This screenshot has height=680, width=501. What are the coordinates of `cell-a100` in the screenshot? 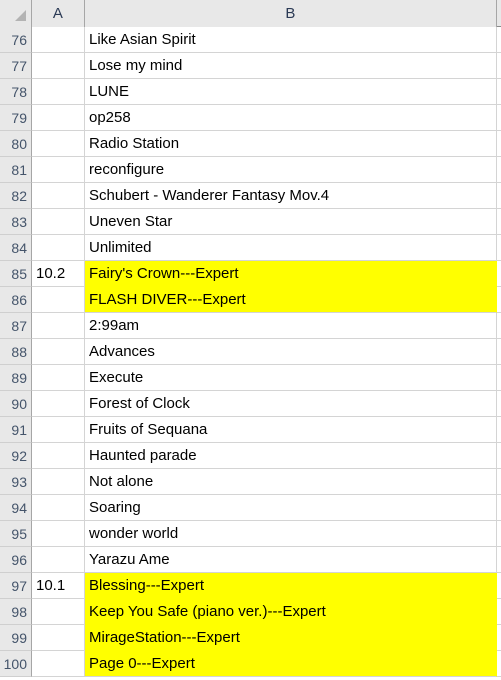 It's located at (58, 664).